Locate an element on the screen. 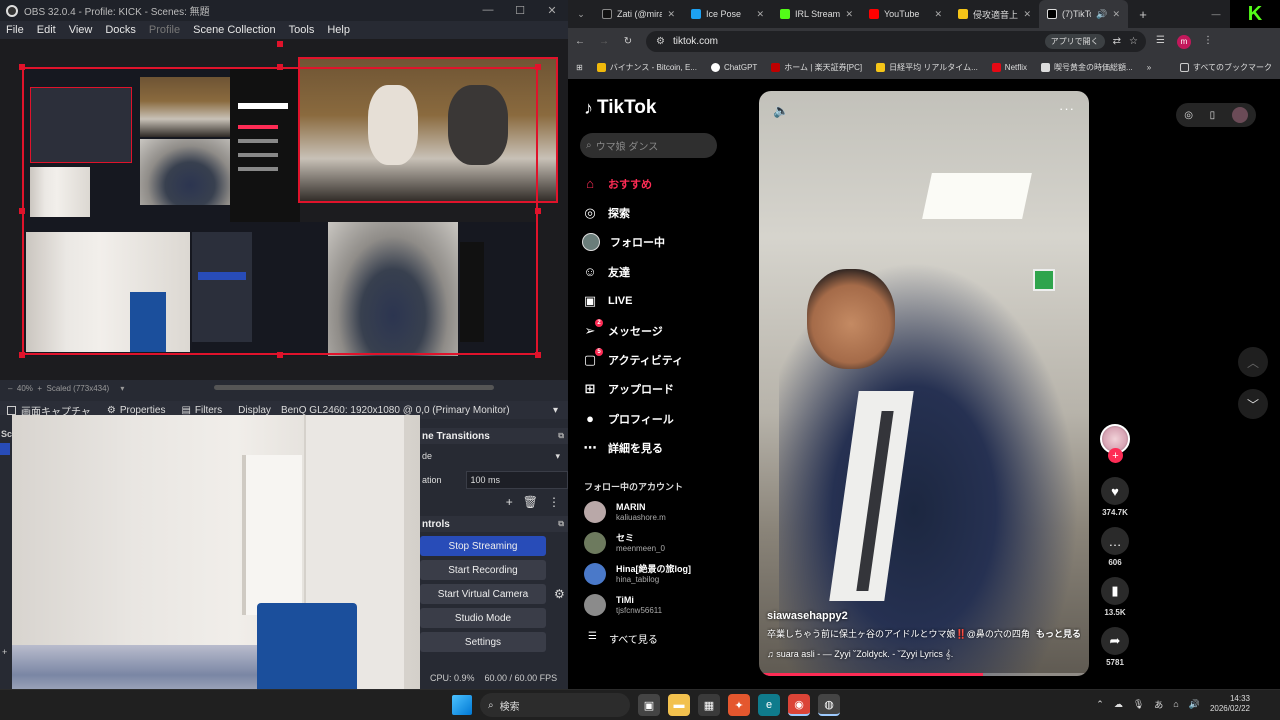 The width and height of the screenshot is (1280, 720). bookmark-action: ▮ 13.5K is located at coordinates (1115, 597).